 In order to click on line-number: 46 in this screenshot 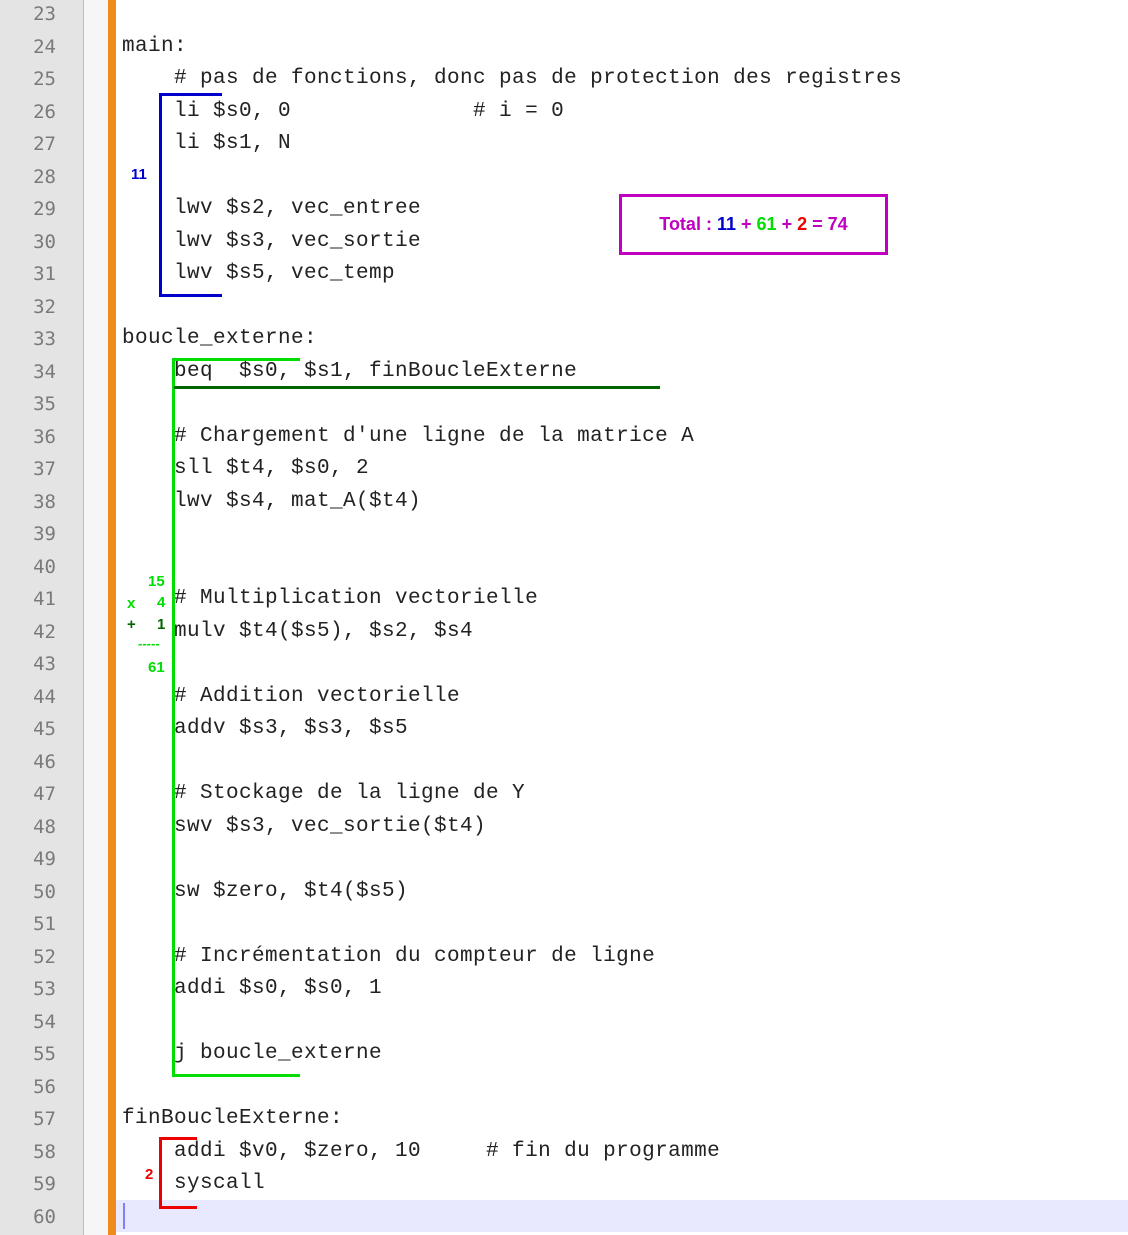, I will do `click(44, 761)`.